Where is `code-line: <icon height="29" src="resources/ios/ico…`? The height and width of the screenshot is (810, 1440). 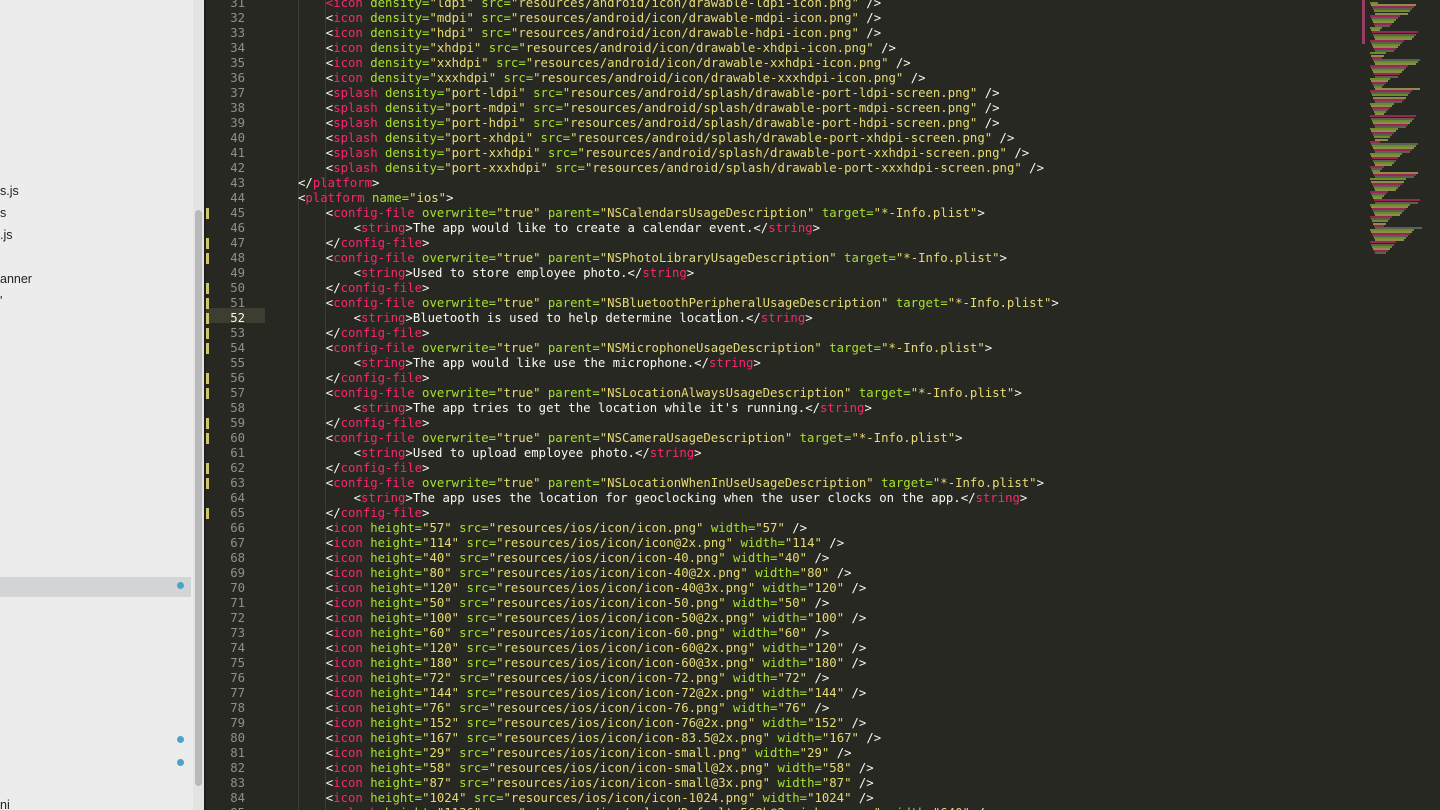
code-line: <icon height="29" src="resources/ios/ico… is located at coordinates (589, 753).